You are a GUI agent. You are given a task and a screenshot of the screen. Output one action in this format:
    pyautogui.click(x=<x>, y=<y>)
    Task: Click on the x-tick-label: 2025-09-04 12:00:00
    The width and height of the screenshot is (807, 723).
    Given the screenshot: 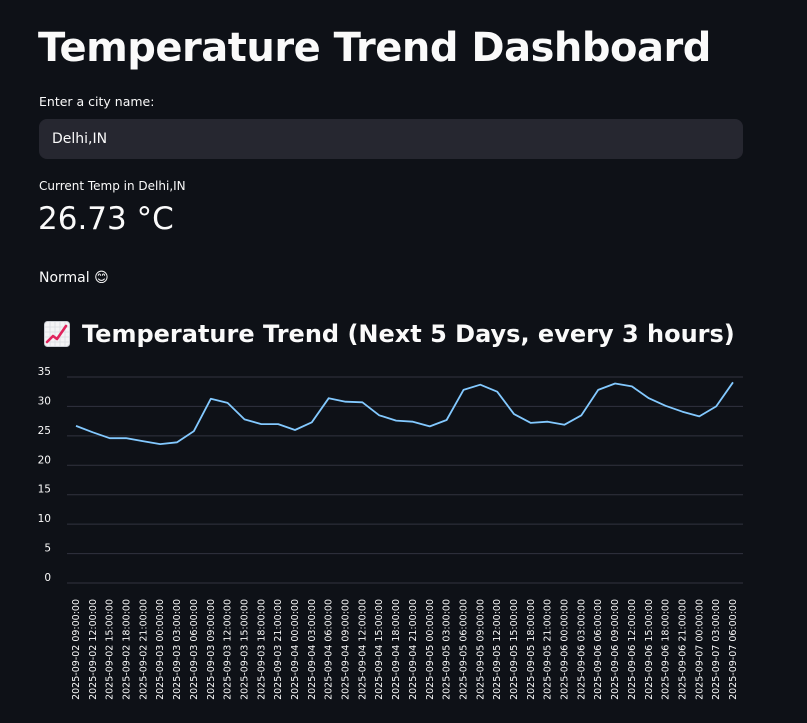 What is the action you would take?
    pyautogui.click(x=362, y=649)
    